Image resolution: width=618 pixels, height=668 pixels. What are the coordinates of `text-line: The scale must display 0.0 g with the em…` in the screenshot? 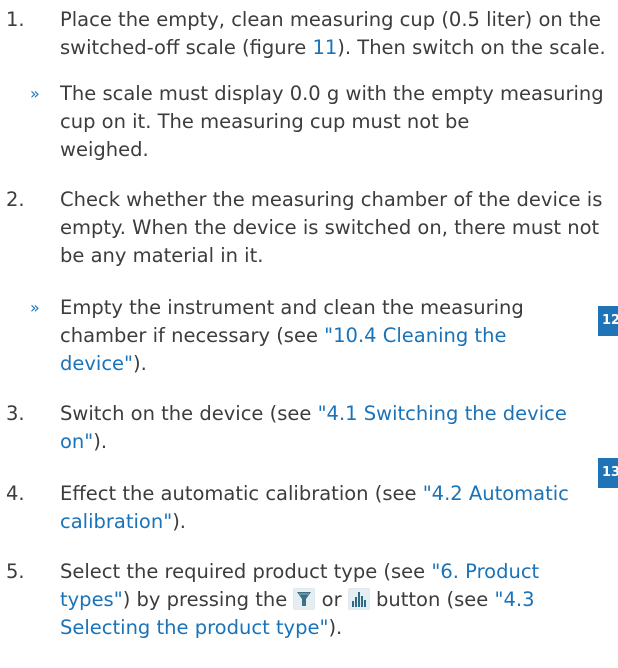 It's located at (332, 93).